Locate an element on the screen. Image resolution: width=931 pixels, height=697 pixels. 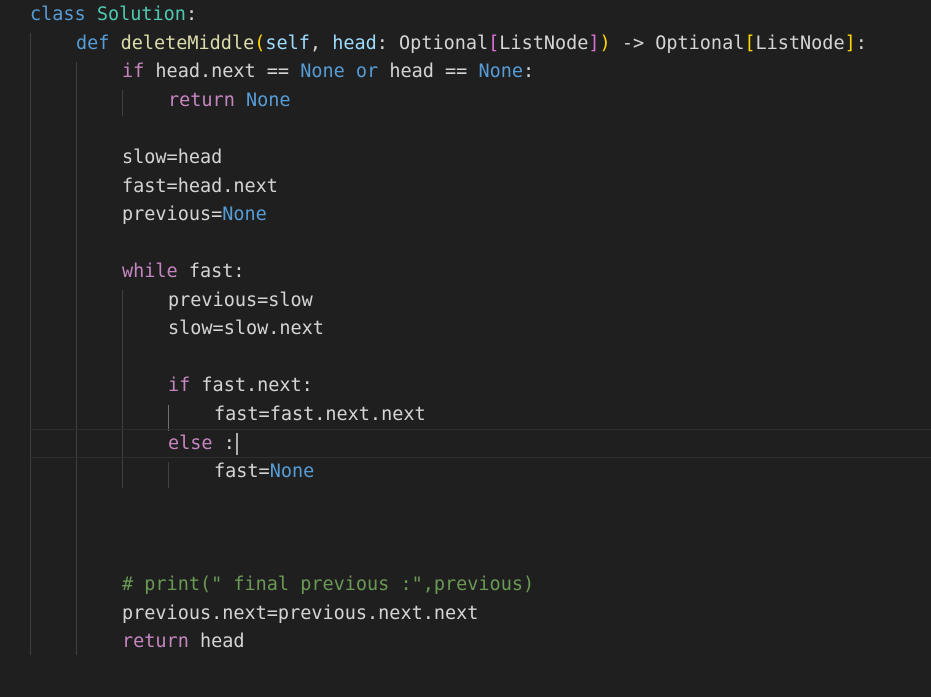
code-line-17: fast=None is located at coordinates (172, 472).